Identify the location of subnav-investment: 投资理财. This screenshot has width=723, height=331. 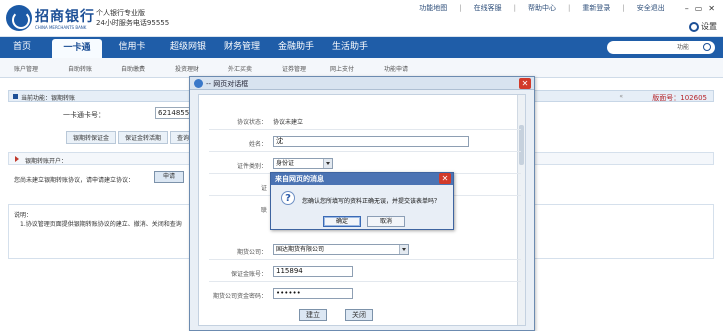
(187, 68).